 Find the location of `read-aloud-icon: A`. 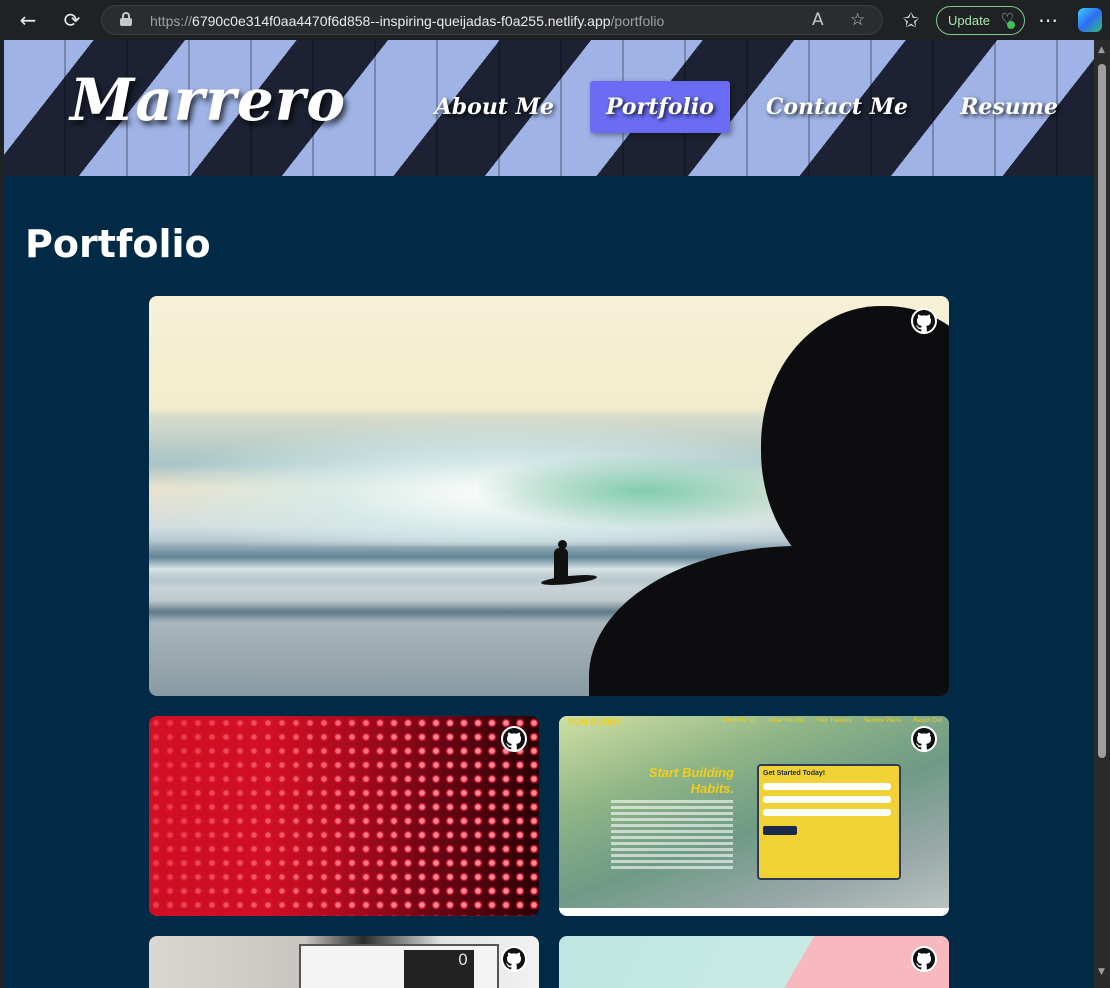

read-aloud-icon: A is located at coordinates (818, 20).